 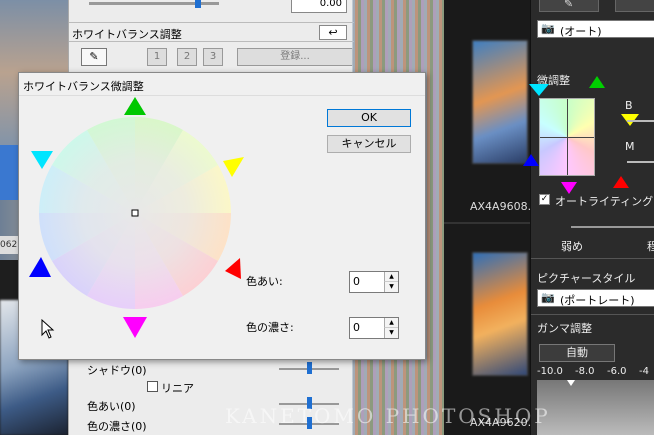 I want to click on hue-value: 0, so click(x=356, y=281).